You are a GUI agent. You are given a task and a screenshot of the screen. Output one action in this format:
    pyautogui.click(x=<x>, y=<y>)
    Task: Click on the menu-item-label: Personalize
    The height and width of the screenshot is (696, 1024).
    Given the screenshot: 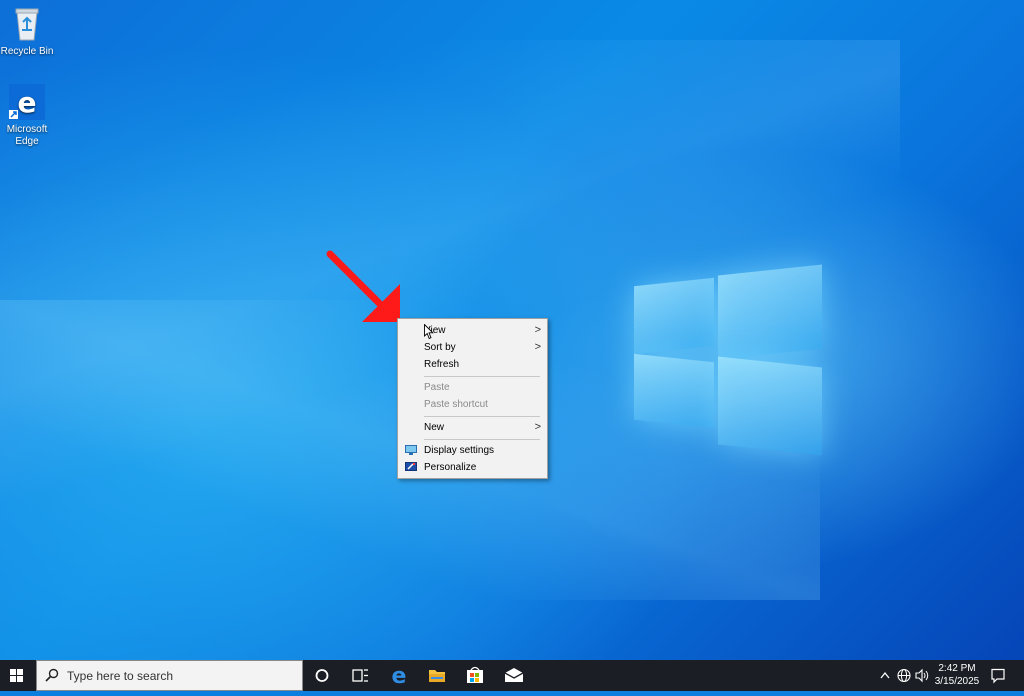 What is the action you would take?
    pyautogui.click(x=450, y=467)
    